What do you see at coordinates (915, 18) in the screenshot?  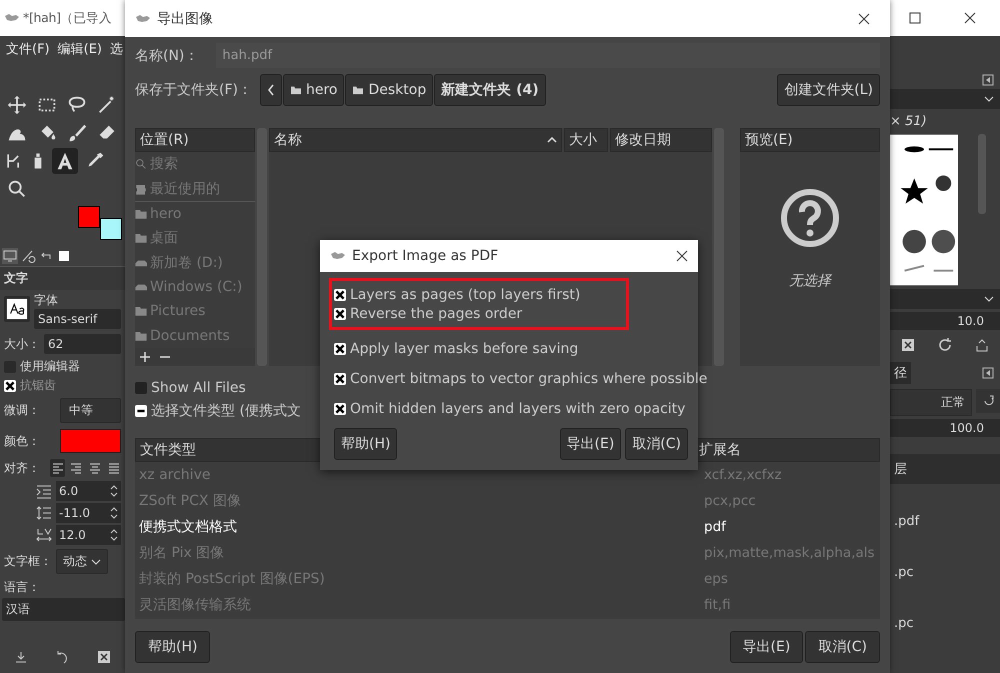 I see `maximize-icon` at bounding box center [915, 18].